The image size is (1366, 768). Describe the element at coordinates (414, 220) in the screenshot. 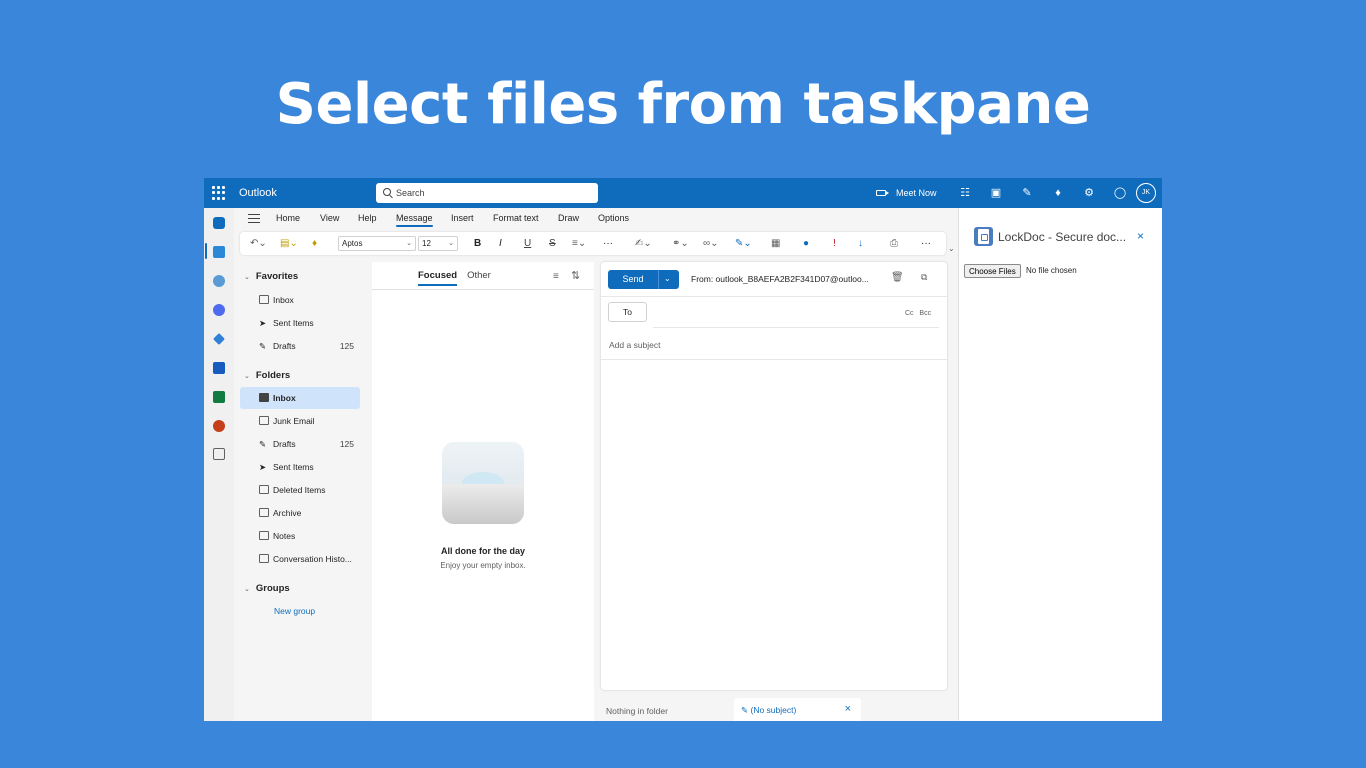

I see `tab-message: Message` at that location.